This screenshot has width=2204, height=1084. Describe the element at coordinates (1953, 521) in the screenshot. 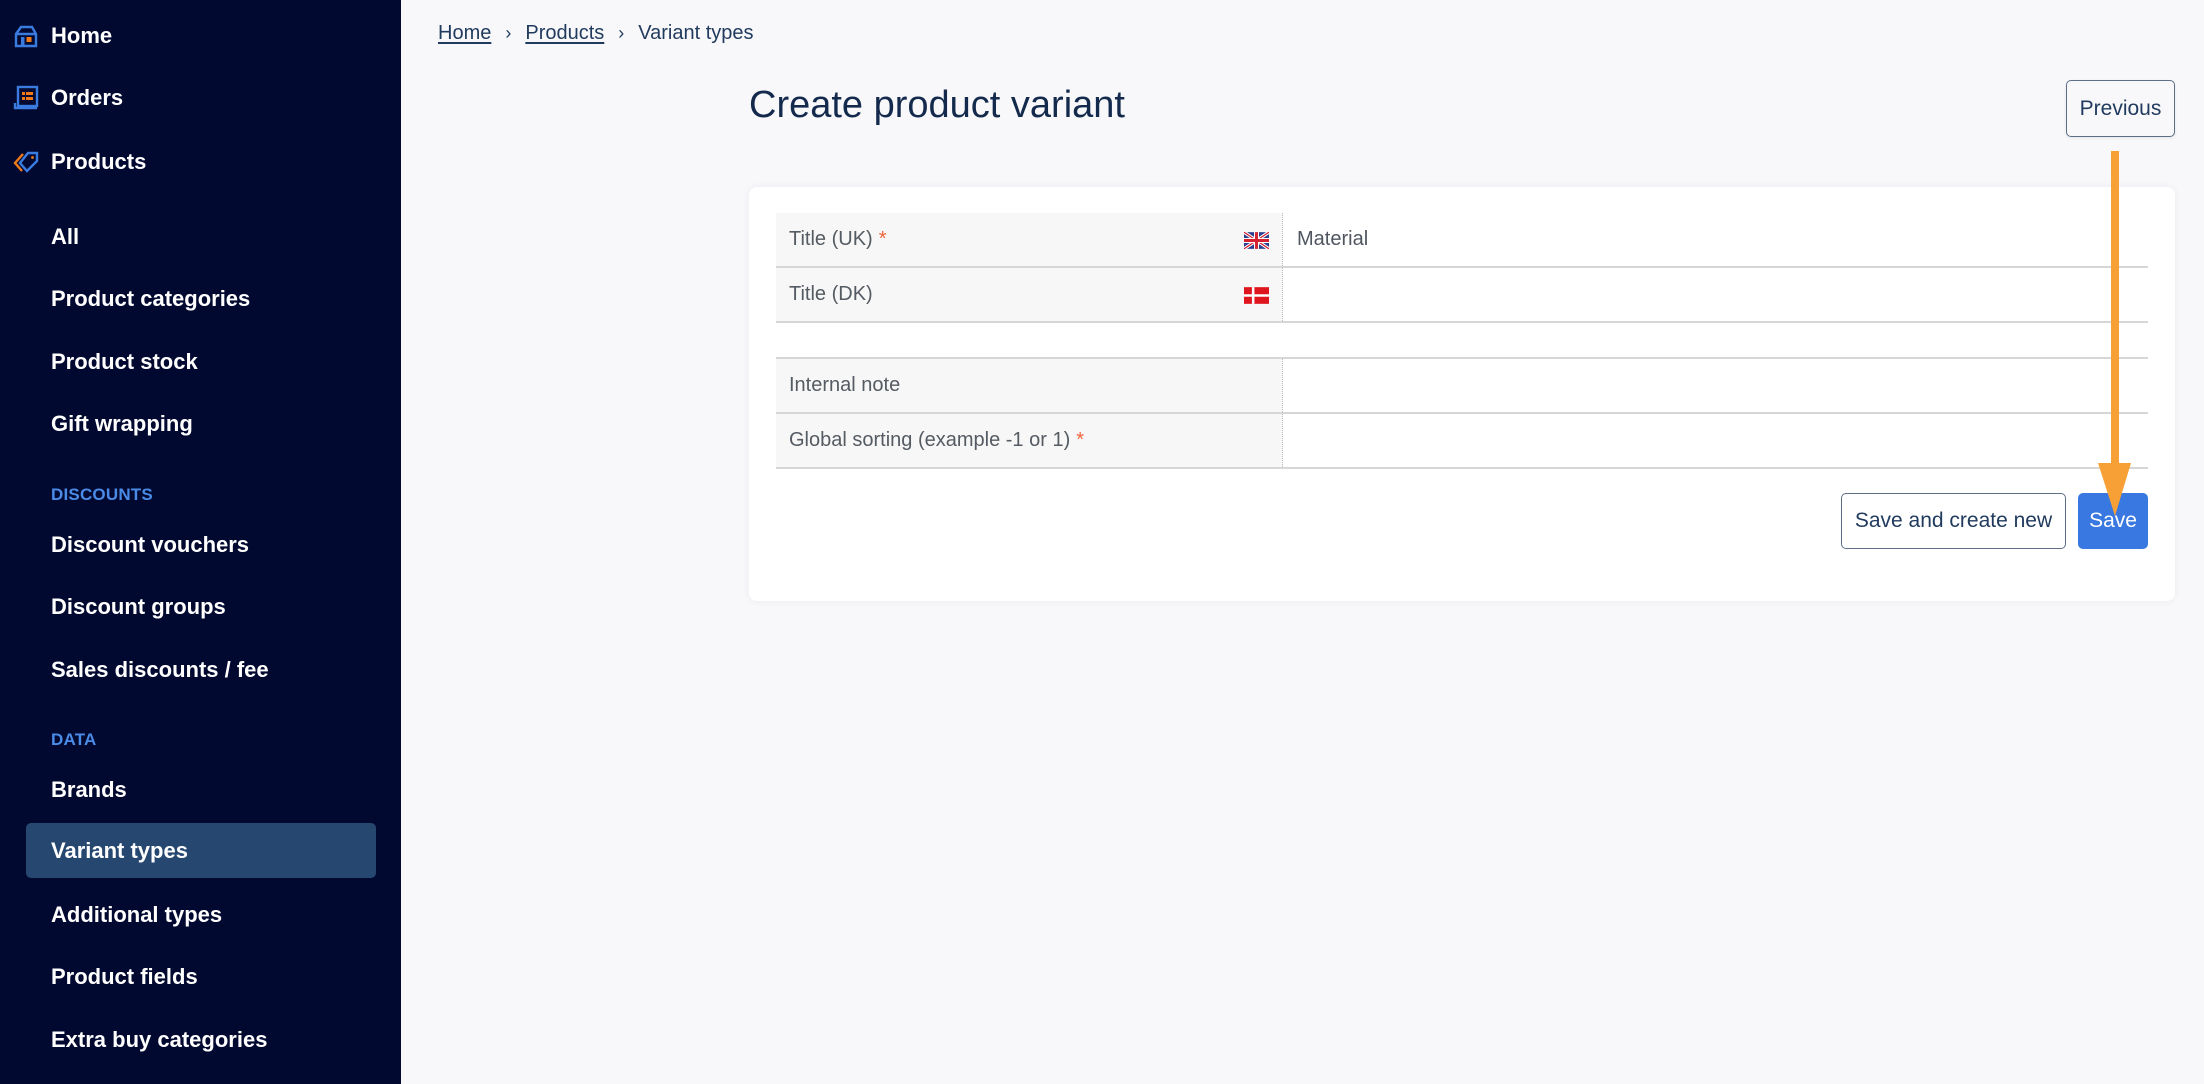

I see `save-and-create-new-button: Save and create new` at that location.